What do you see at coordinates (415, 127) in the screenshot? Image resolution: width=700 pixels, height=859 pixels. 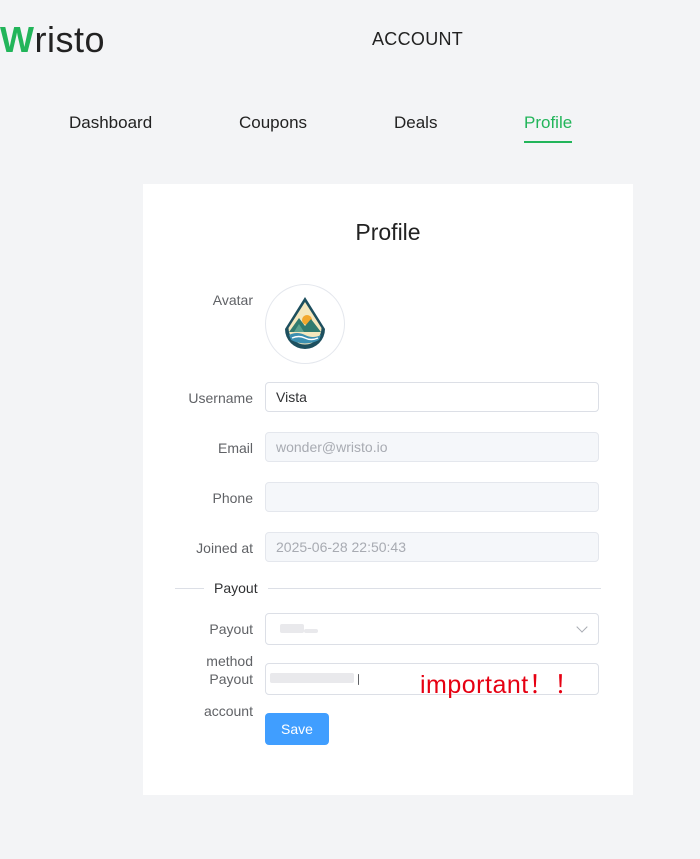 I see `nav-deals: Deals` at bounding box center [415, 127].